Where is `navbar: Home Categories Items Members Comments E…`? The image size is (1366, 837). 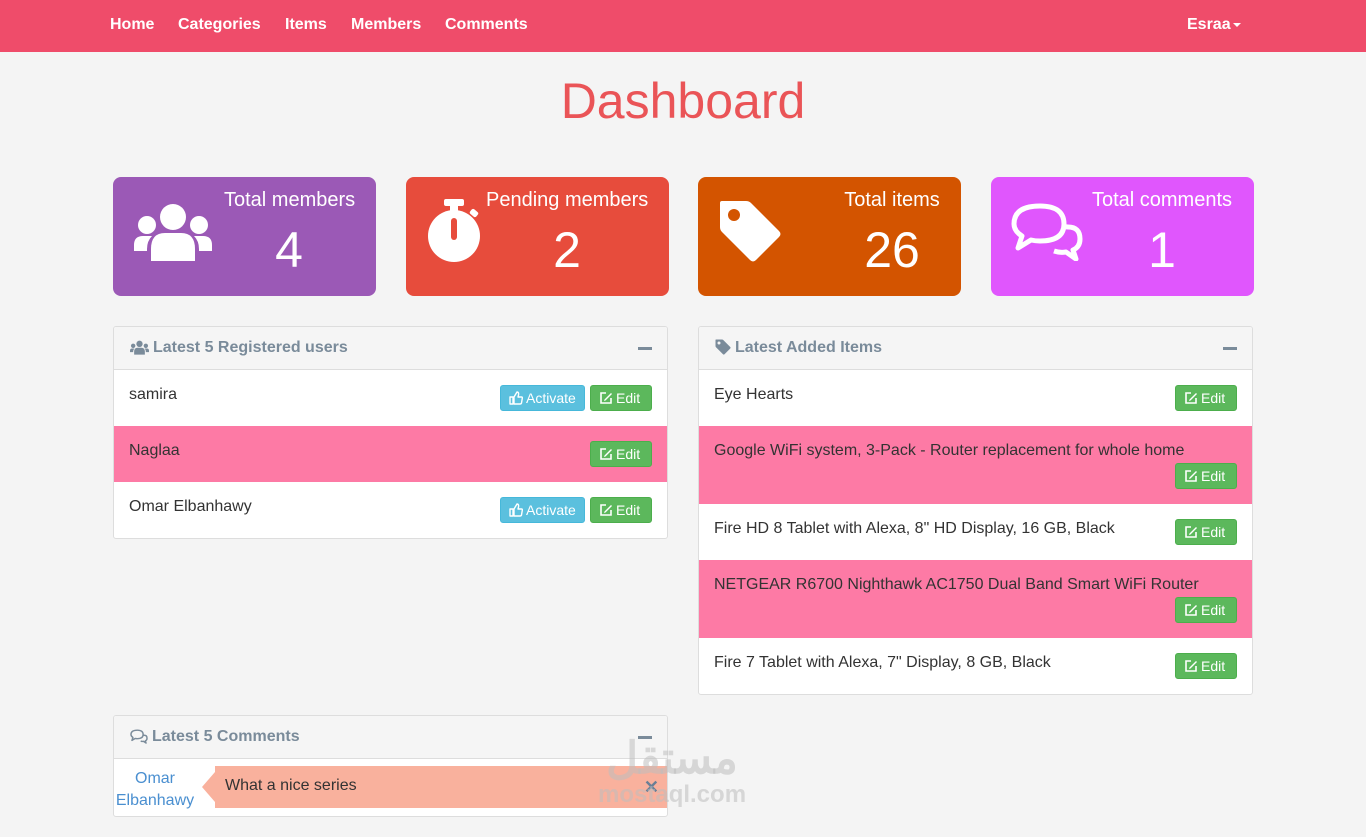 navbar: Home Categories Items Members Comments E… is located at coordinates (683, 26).